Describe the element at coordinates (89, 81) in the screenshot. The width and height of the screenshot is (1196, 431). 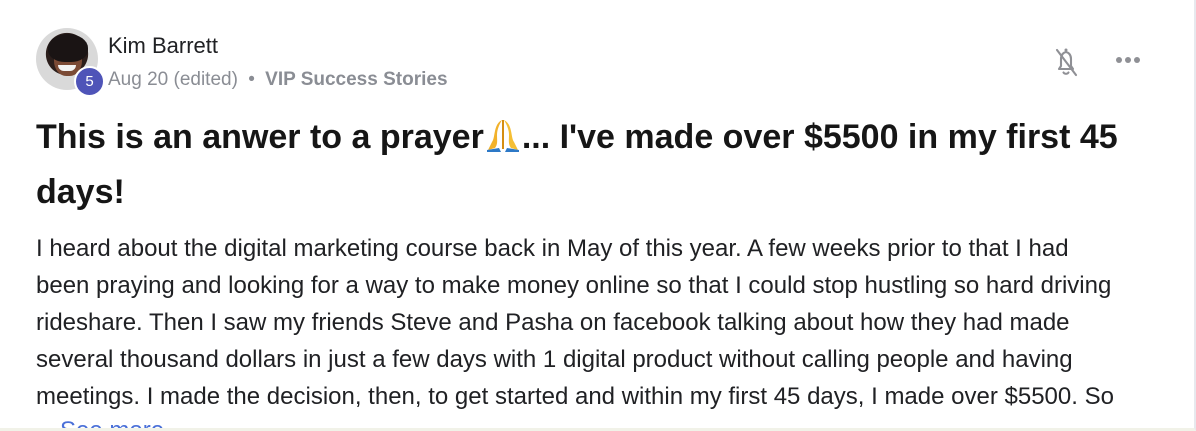
I see `level-badge: 5` at that location.